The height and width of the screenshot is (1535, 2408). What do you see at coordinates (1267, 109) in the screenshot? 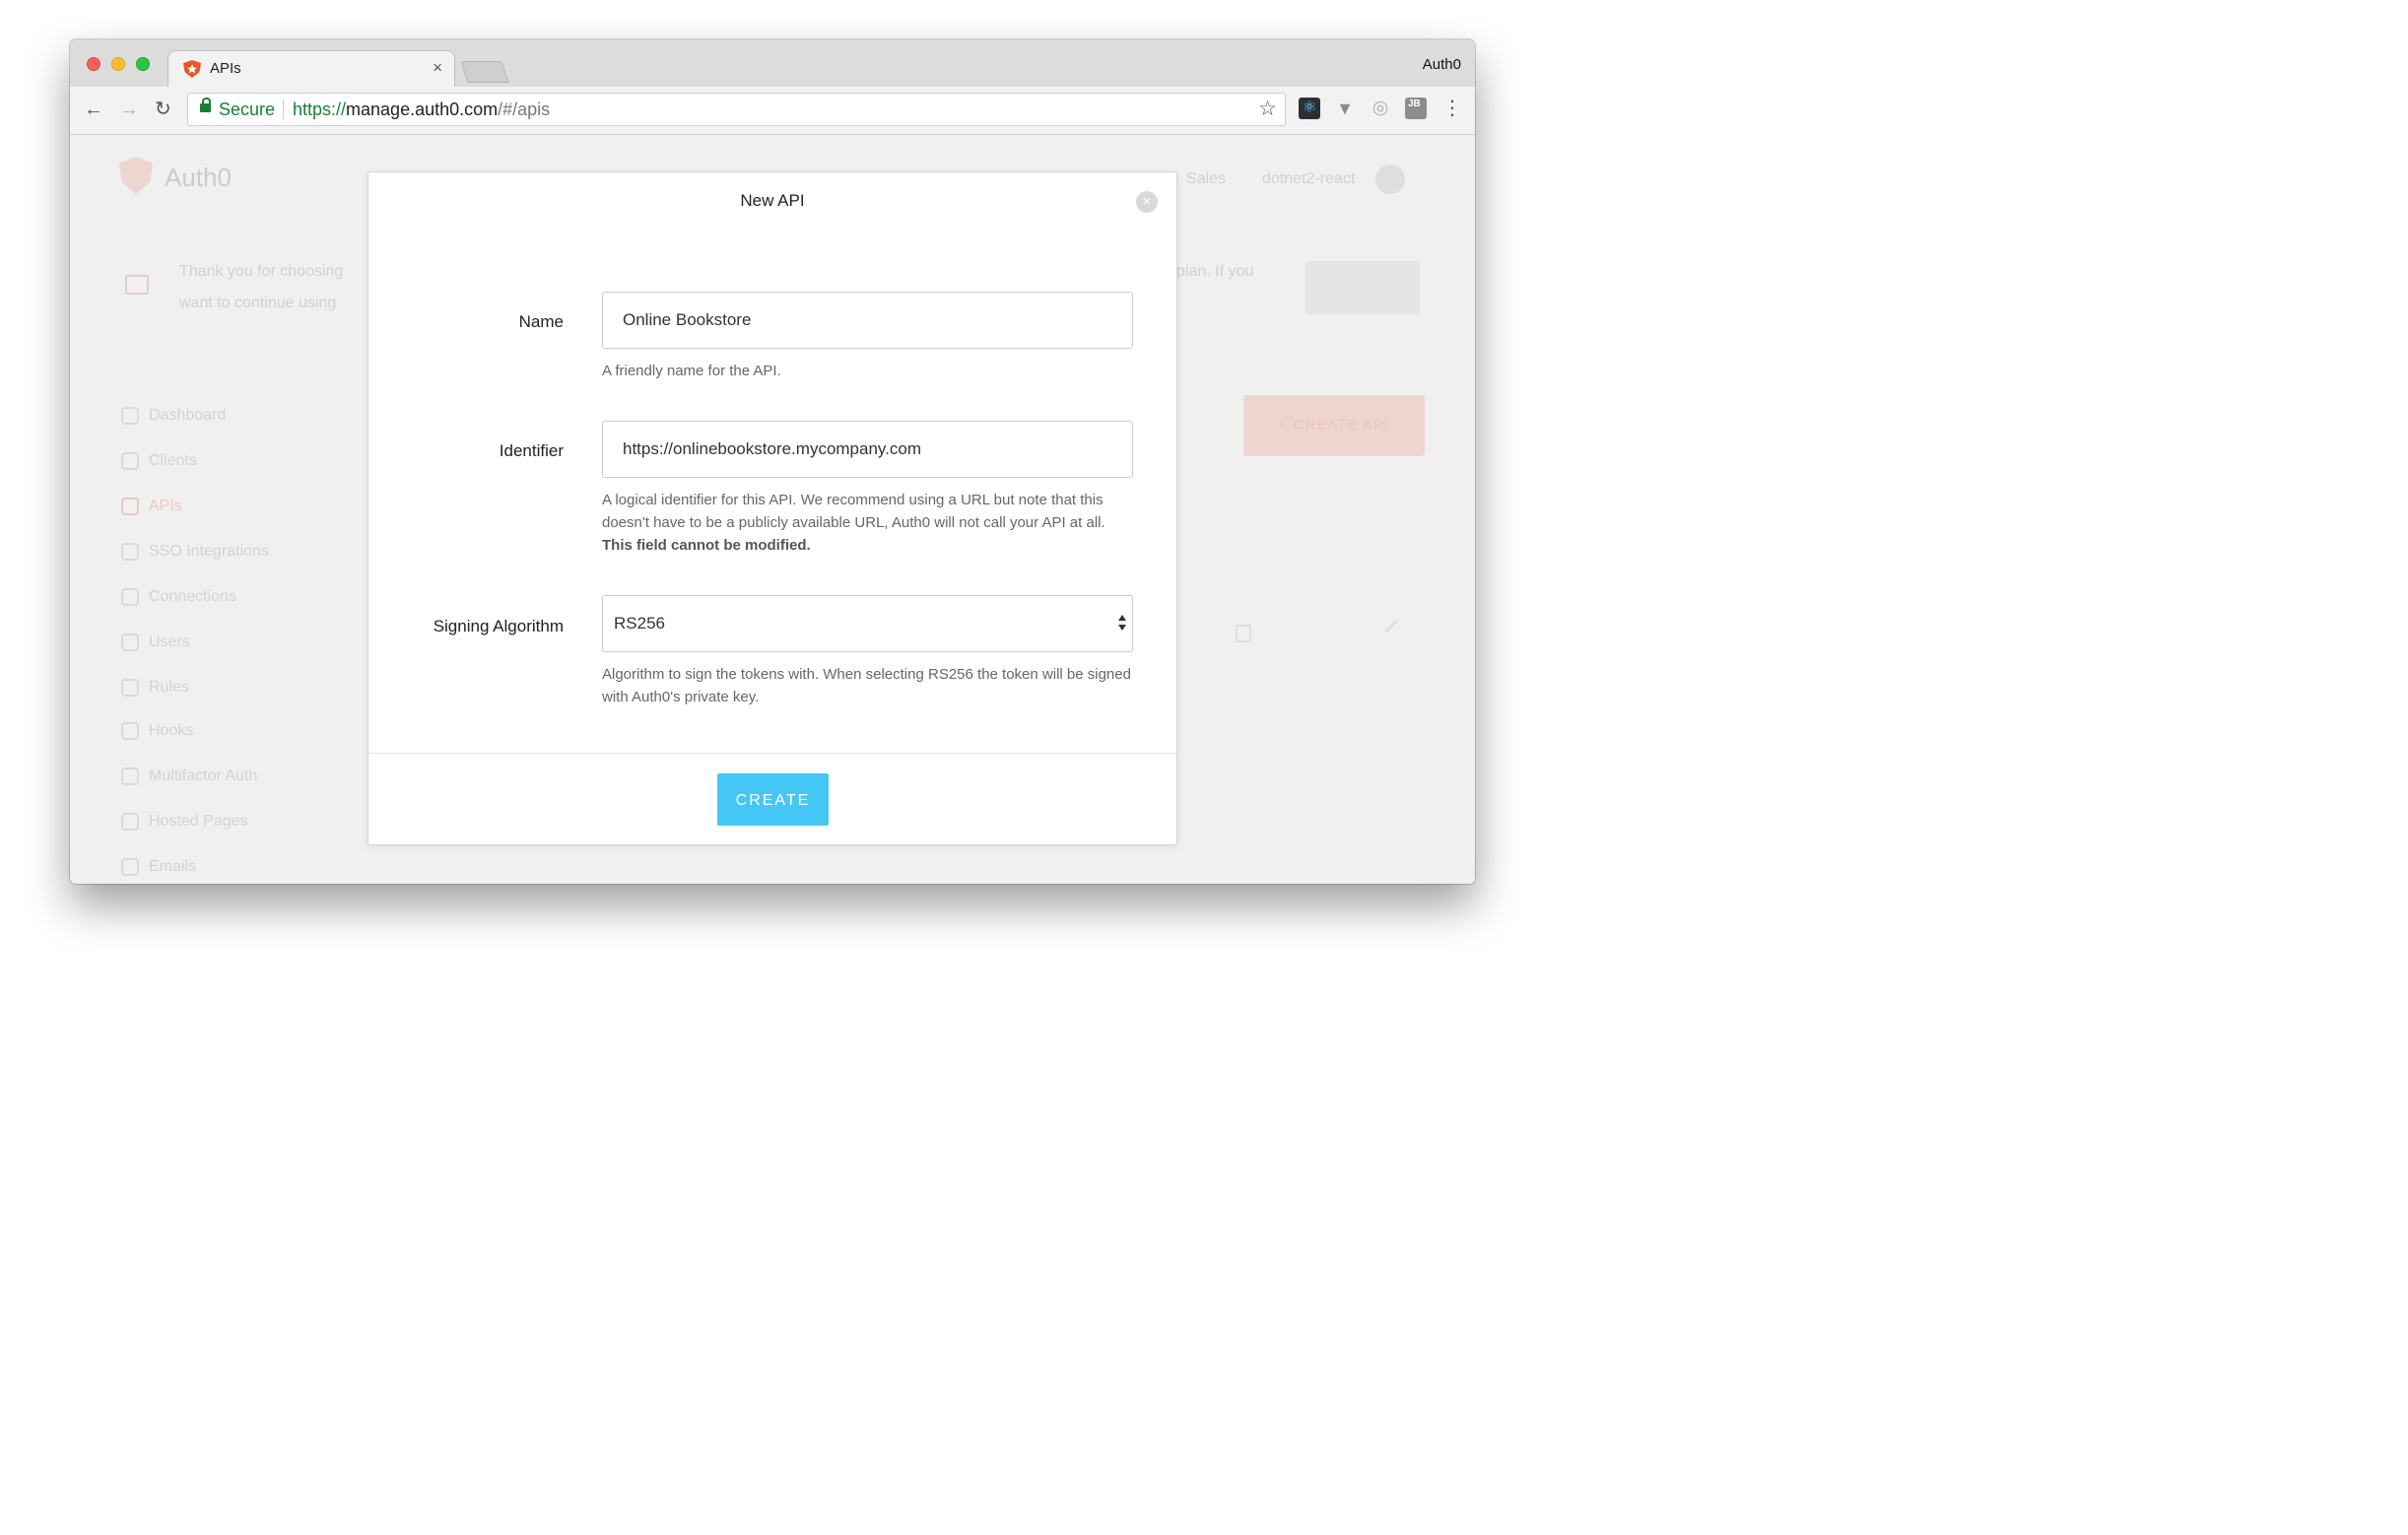
I see `bookmark-star-icon: ☆` at bounding box center [1267, 109].